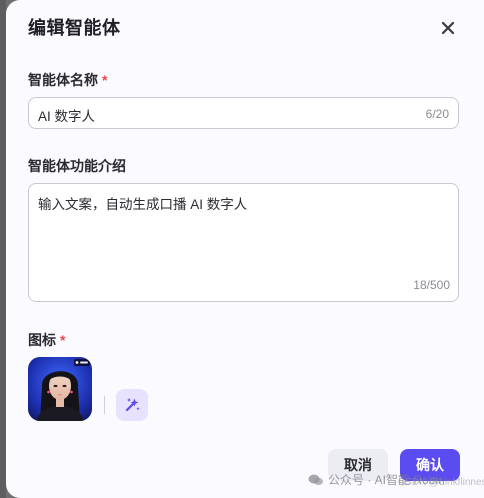 This screenshot has height=498, width=484. Describe the element at coordinates (143, 204) in the screenshot. I see `agent-intro-value: 输入文案，自动生成口播 AI 数字人` at that location.